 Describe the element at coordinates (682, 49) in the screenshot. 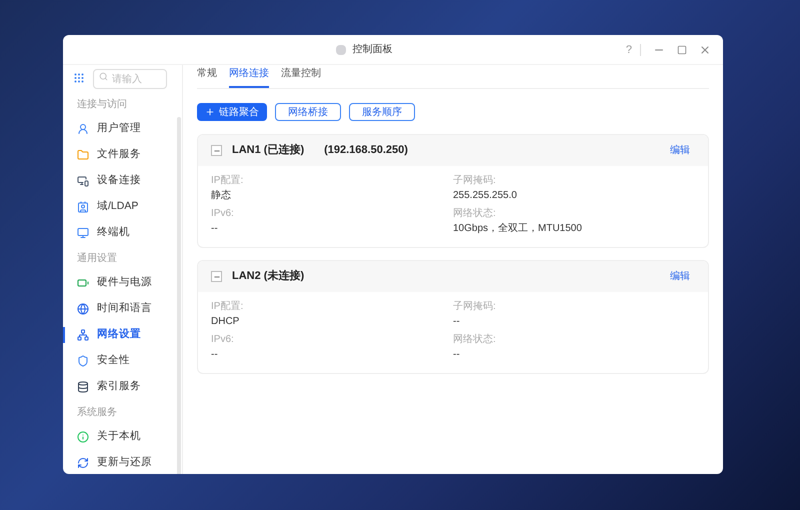

I see `maximize-icon` at that location.